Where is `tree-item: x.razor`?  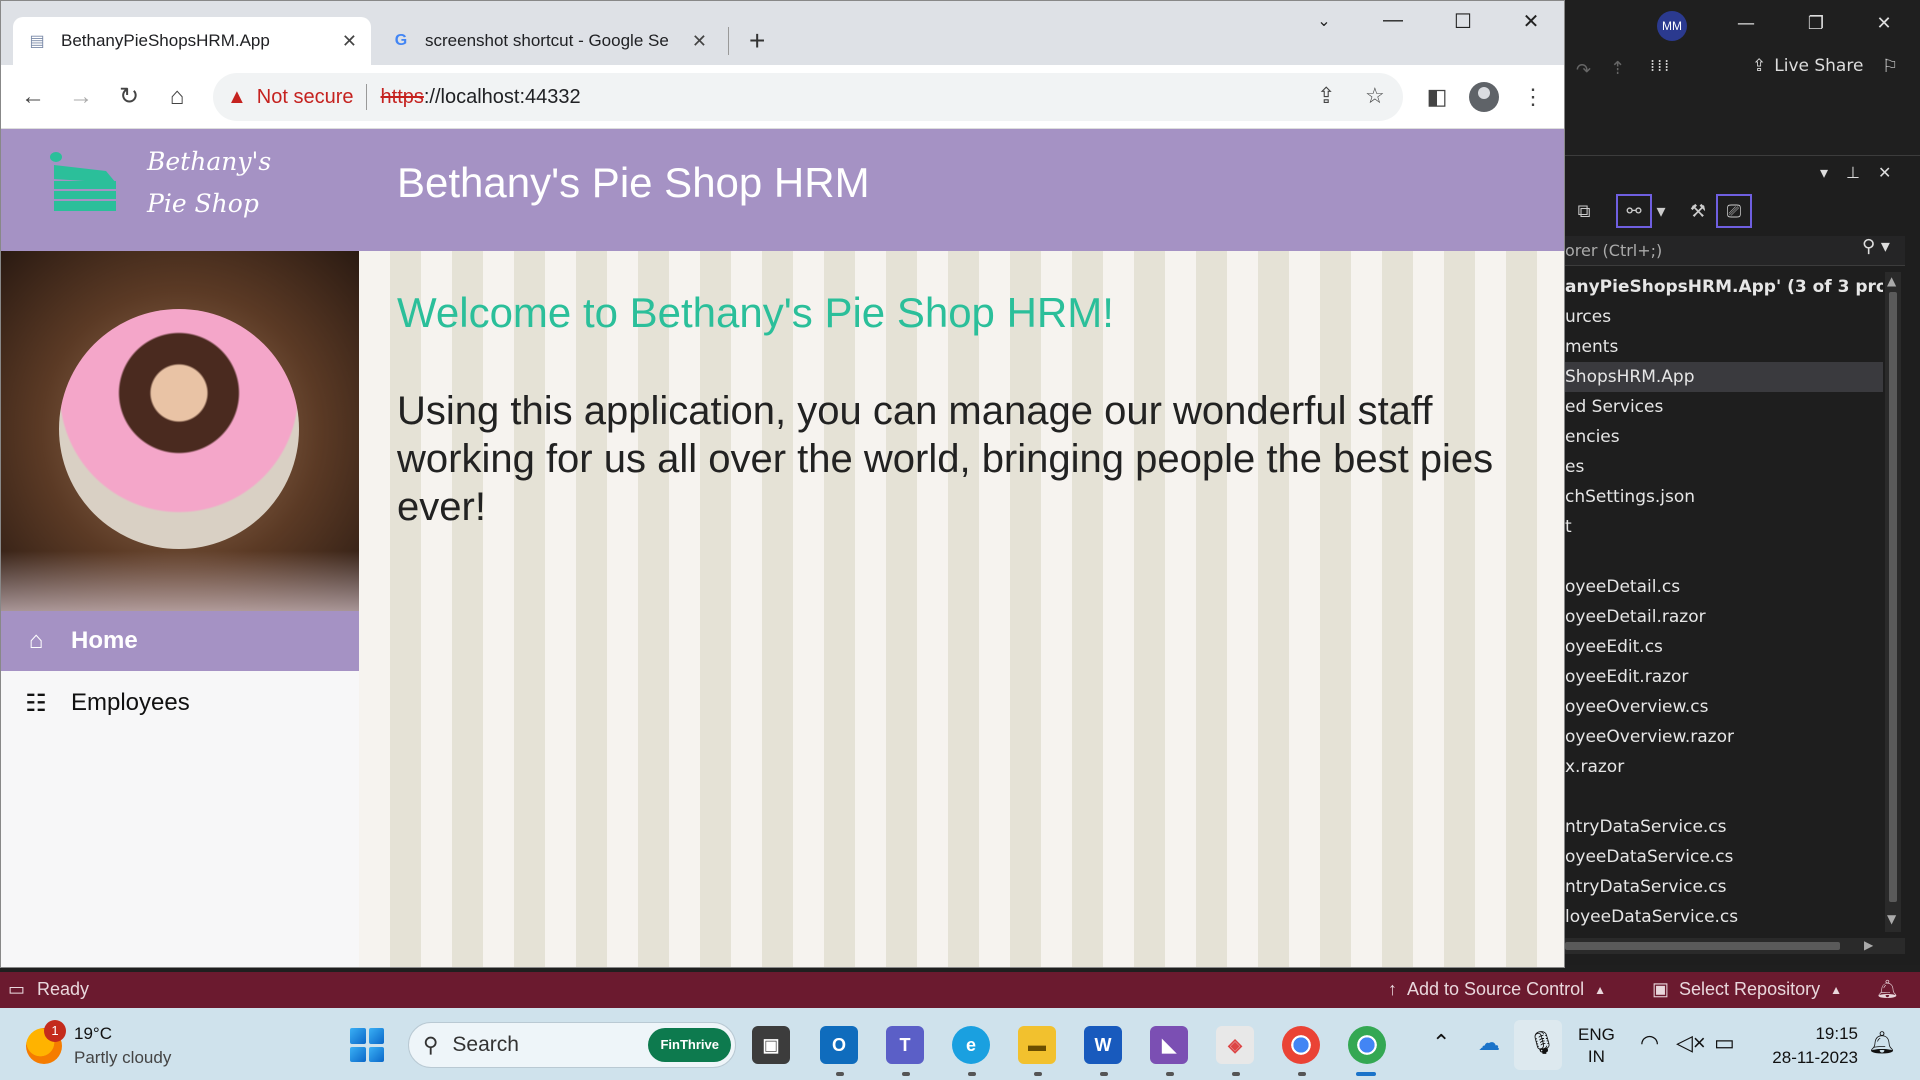
tree-item: x.razor is located at coordinates (1724, 767).